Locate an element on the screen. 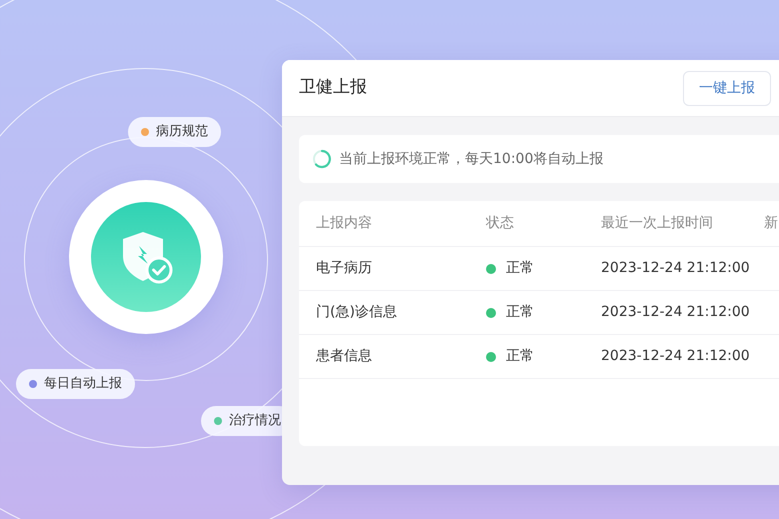 The image size is (779, 519). column-header: 上报内容 is located at coordinates (344, 223).